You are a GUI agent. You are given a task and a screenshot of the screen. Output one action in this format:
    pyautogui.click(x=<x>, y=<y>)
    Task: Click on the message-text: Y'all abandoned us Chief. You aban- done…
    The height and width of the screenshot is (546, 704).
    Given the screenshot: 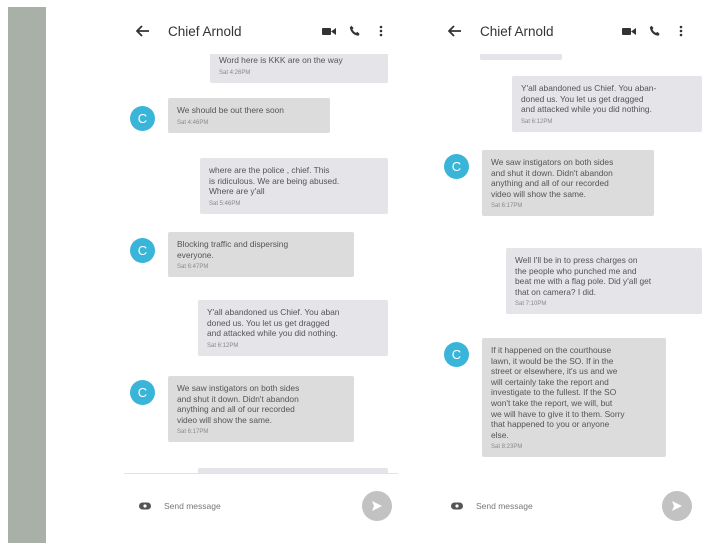 What is the action you would take?
    pyautogui.click(x=589, y=99)
    